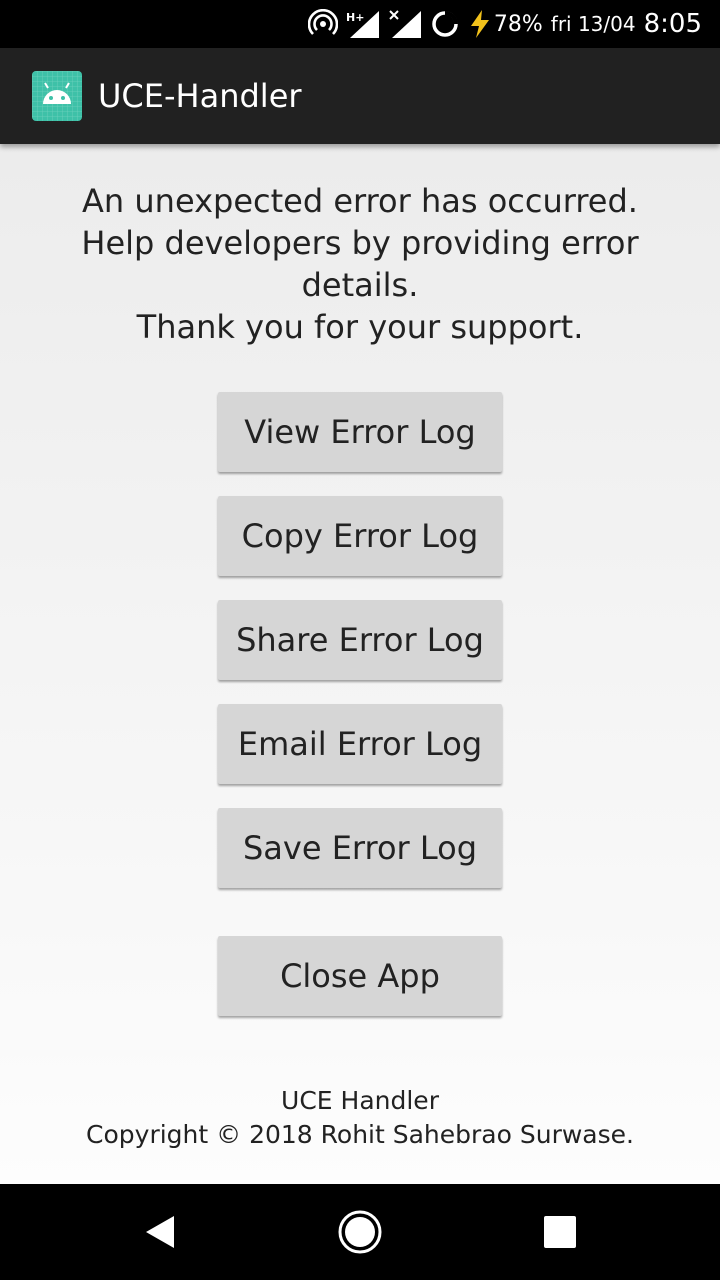 The width and height of the screenshot is (720, 1280). I want to click on sync-ring-icon, so click(445, 24).